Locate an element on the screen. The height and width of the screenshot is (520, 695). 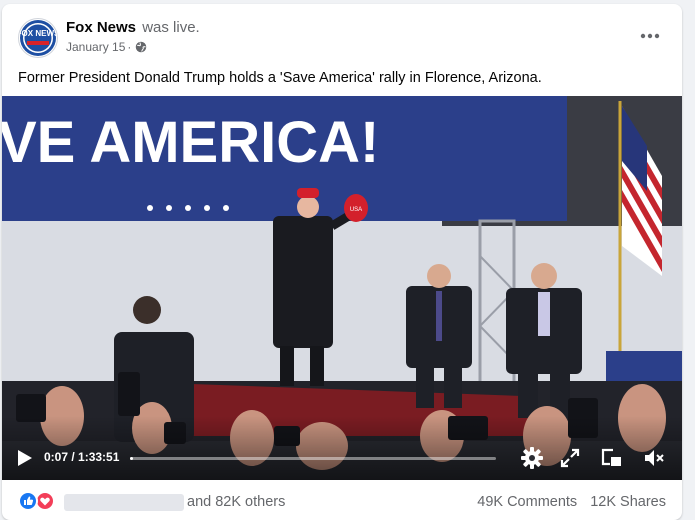
volume-muted-icon is located at coordinates (654, 458).